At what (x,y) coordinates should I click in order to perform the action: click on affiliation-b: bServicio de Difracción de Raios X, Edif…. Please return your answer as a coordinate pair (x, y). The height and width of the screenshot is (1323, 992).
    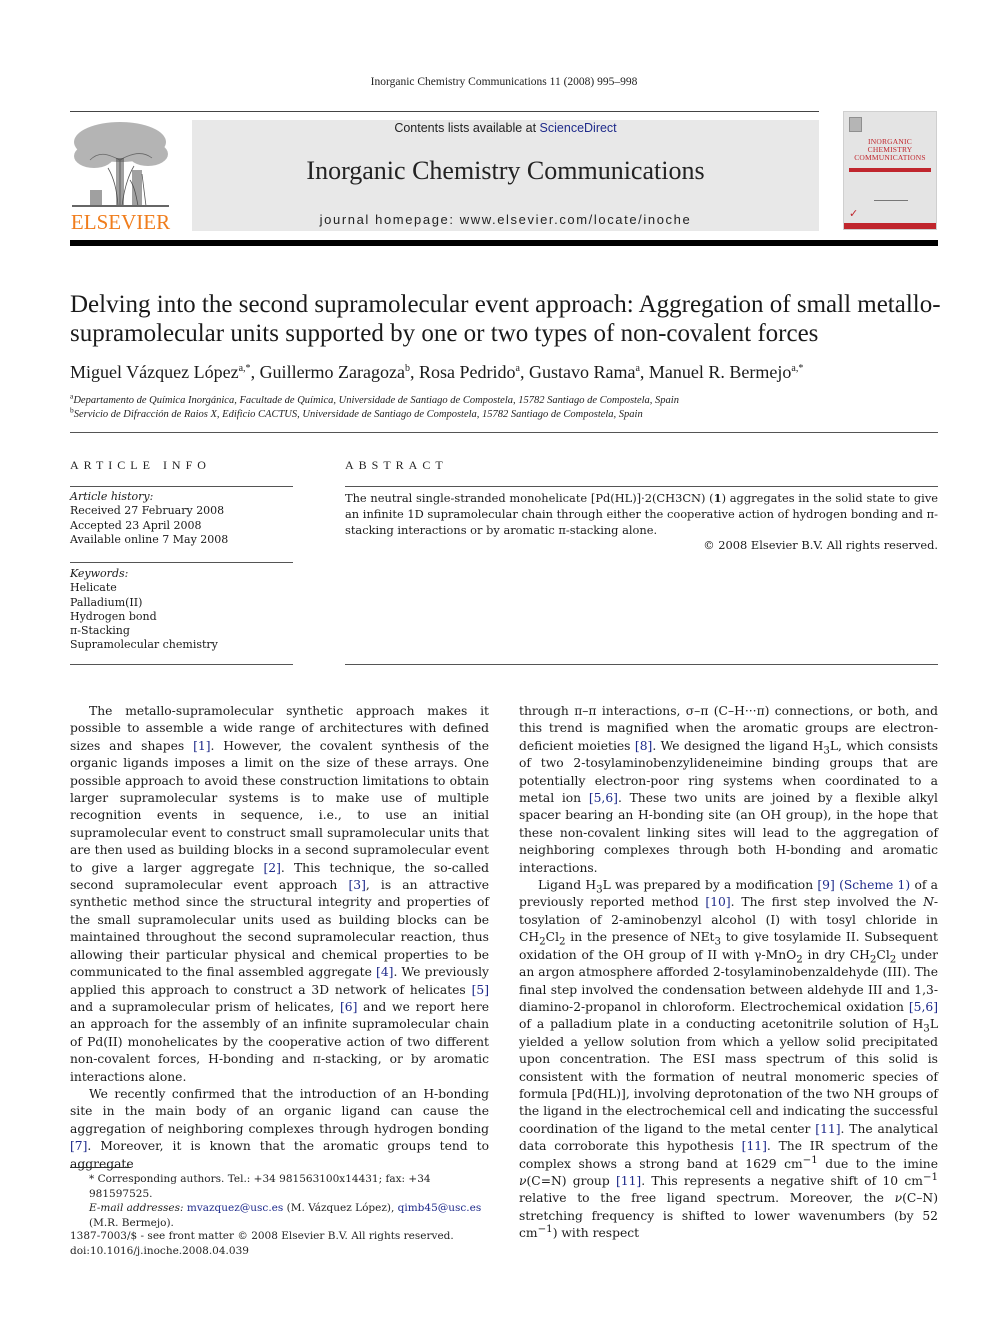
    Looking at the image, I should click on (356, 412).